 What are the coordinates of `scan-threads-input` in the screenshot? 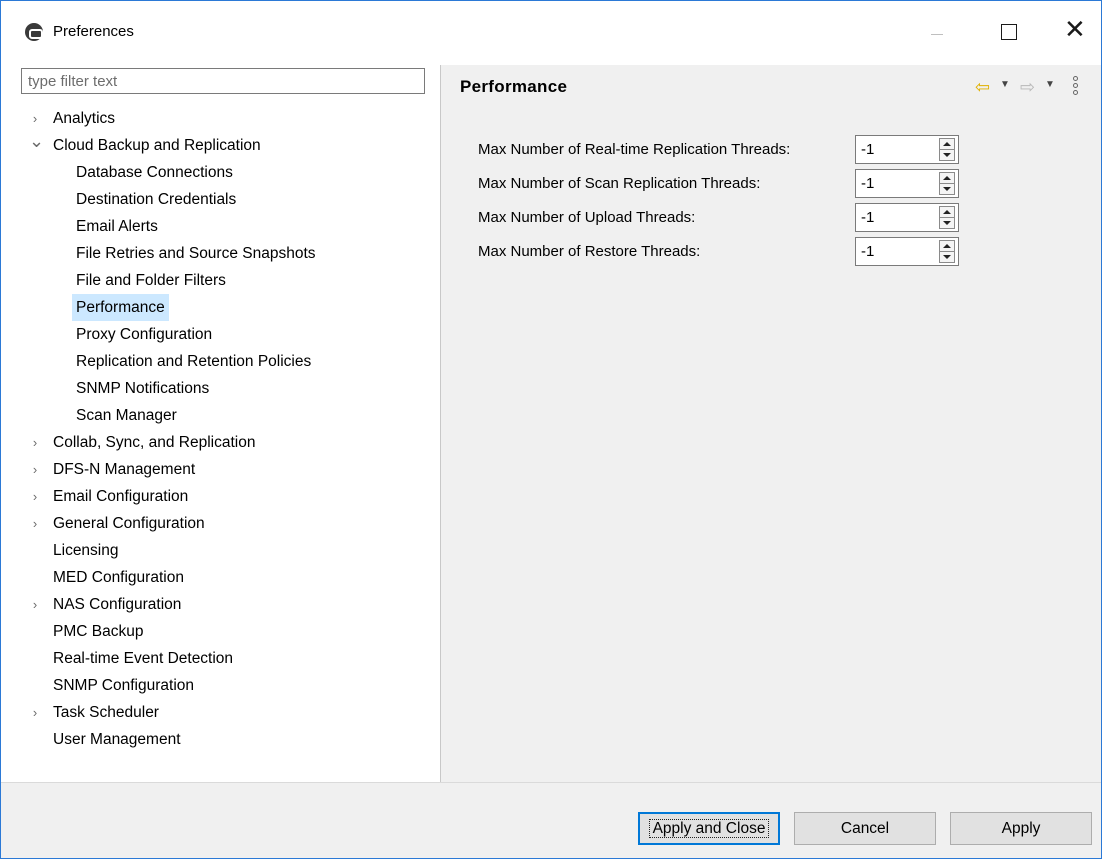 It's located at (894, 183).